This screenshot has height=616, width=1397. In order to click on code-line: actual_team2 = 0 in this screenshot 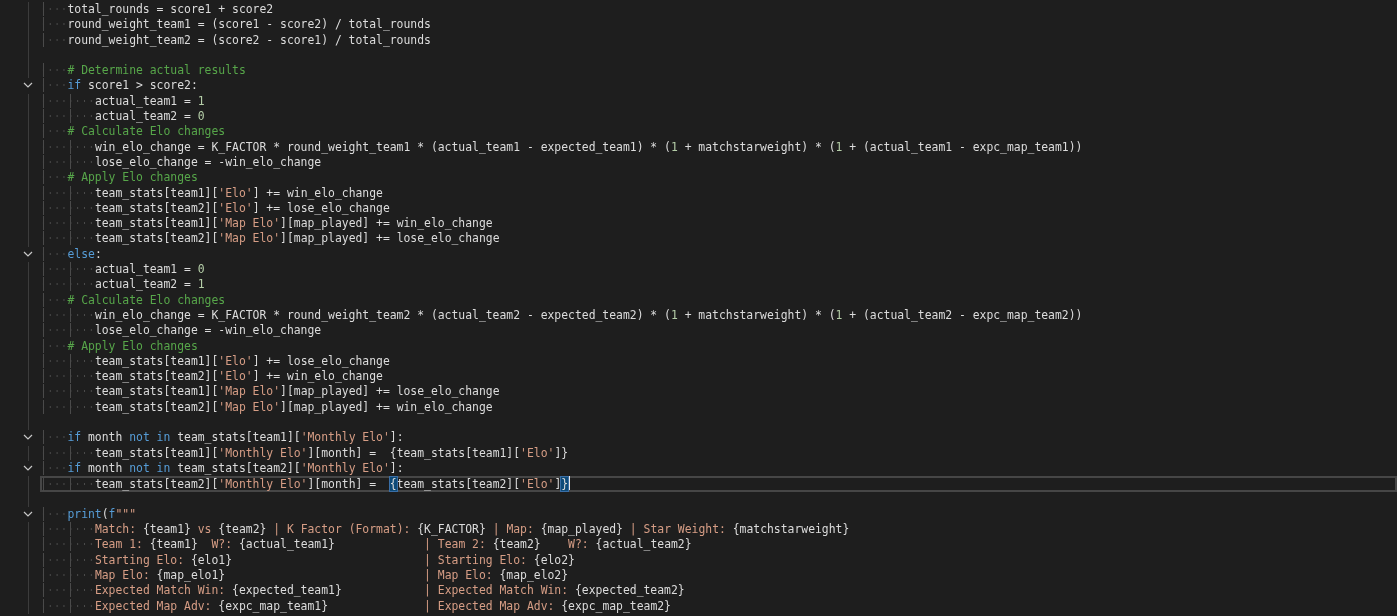, I will do `click(122, 117)`.